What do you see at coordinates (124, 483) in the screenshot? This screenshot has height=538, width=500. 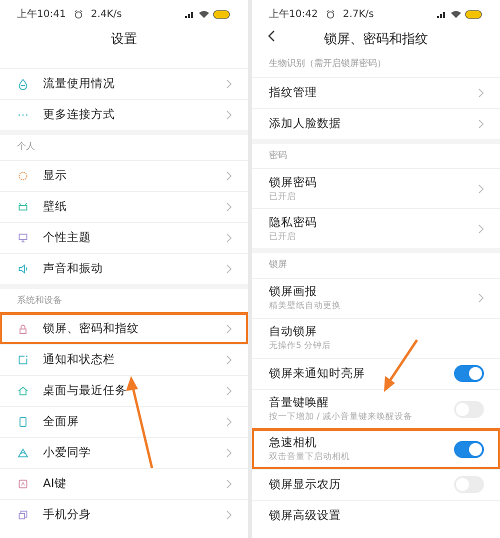 I see `settings-row: AI键` at bounding box center [124, 483].